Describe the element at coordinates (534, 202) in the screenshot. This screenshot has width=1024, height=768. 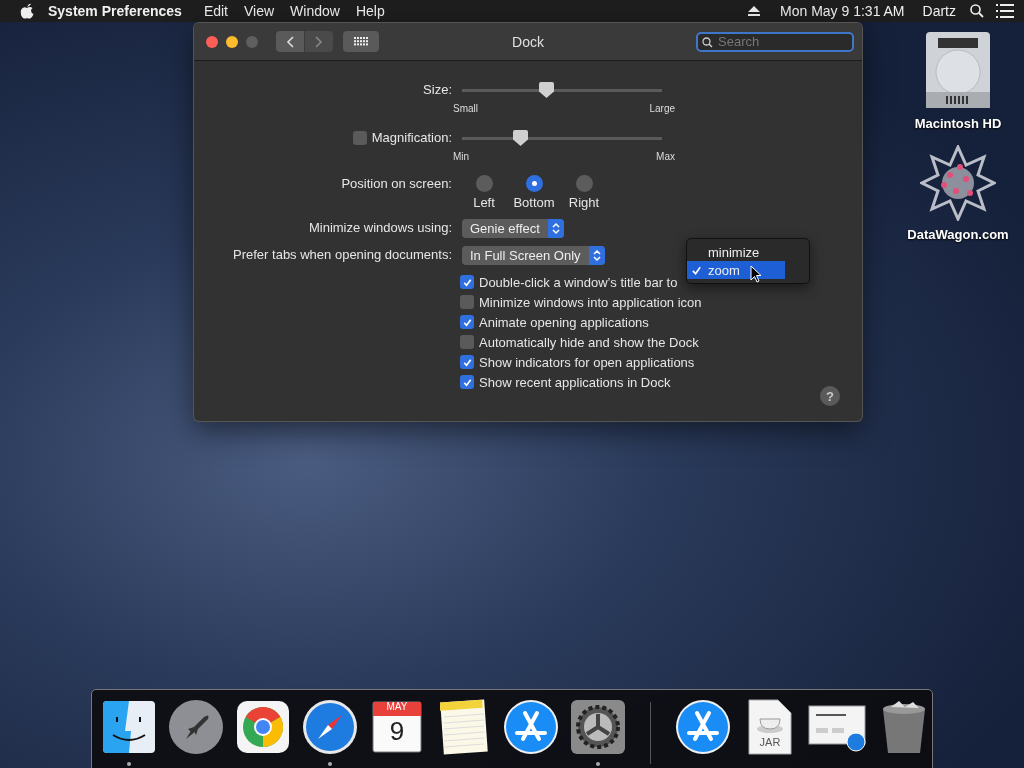
I see `radio-label: Bottom` at that location.